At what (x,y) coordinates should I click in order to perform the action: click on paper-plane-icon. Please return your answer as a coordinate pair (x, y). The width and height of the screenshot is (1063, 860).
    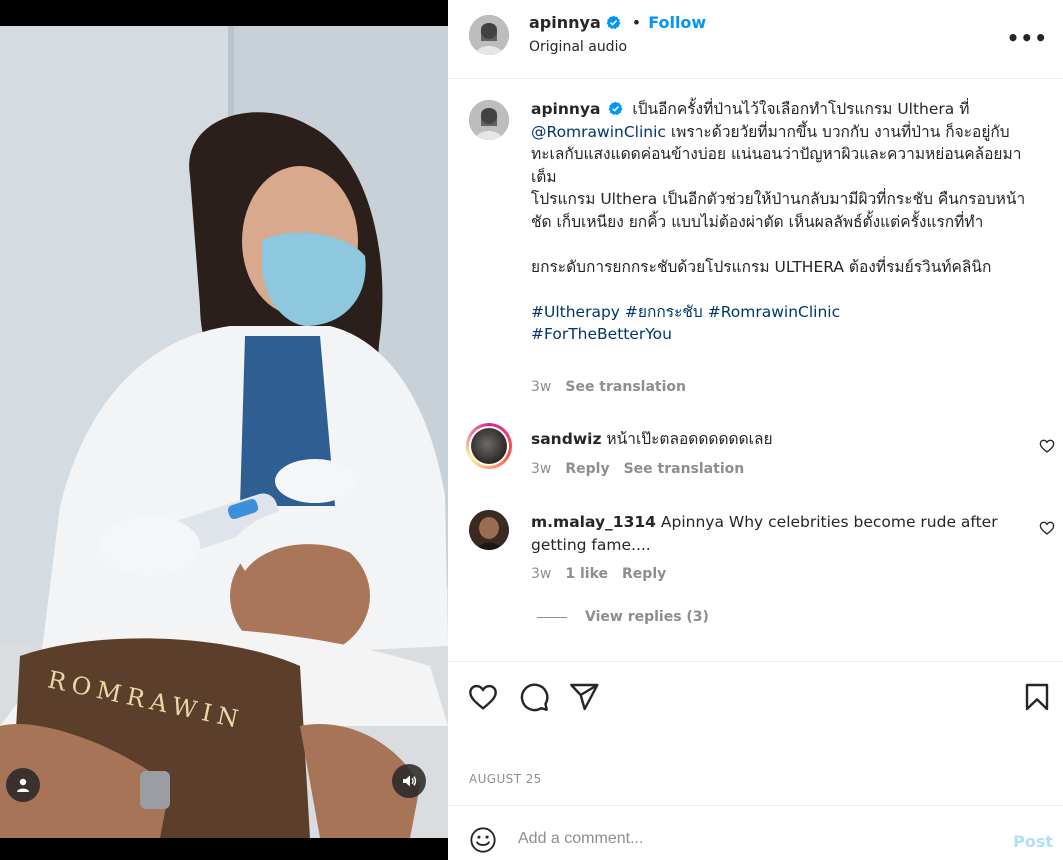
    Looking at the image, I should click on (584, 697).